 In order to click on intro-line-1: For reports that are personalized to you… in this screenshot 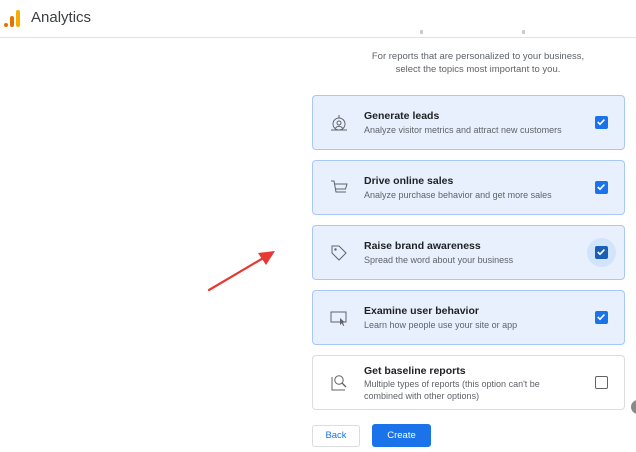, I will do `click(478, 56)`.